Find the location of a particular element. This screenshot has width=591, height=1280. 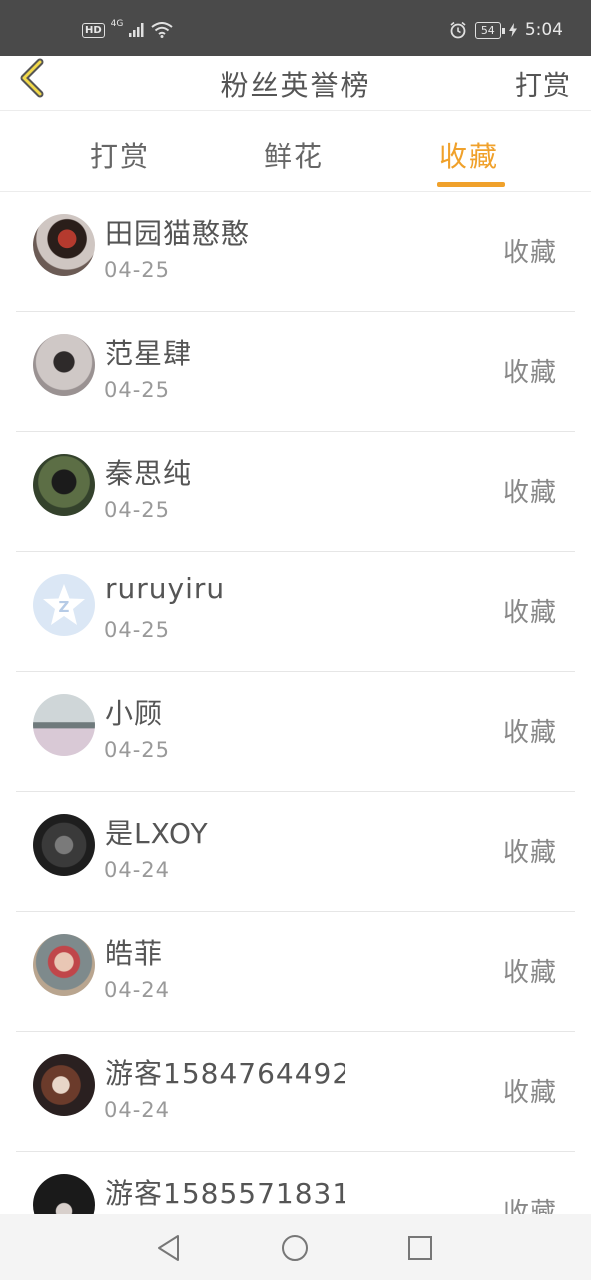

nav-back-button is located at coordinates (169, 1248).